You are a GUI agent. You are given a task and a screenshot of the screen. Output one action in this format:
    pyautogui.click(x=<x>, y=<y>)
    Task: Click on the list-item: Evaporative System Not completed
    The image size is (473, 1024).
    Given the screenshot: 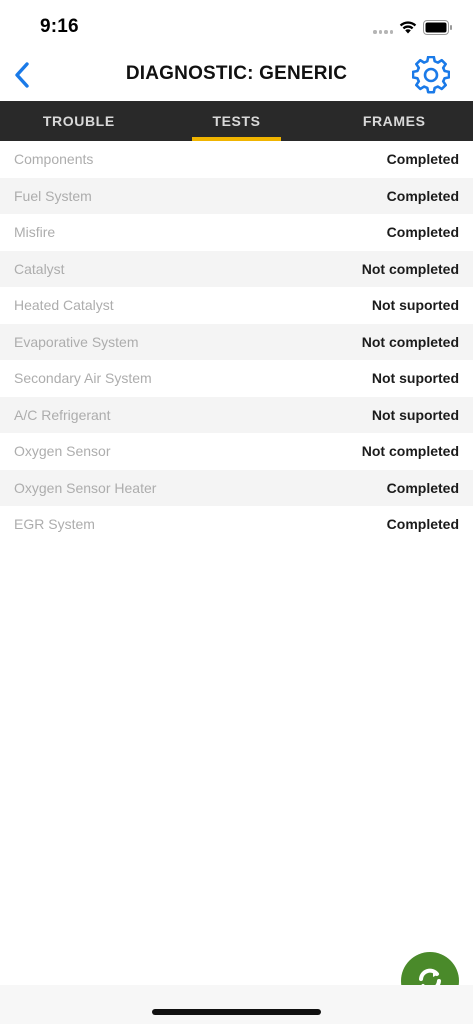 What is the action you would take?
    pyautogui.click(x=236, y=341)
    